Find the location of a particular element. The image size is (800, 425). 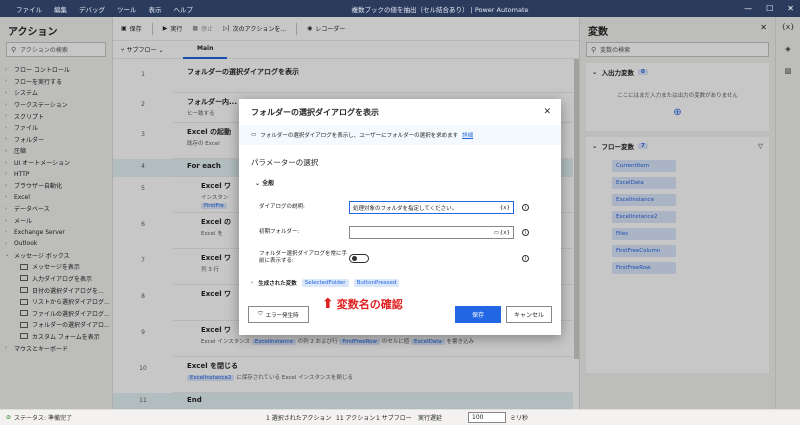

maximize-button: ☐ is located at coordinates (769, 8).